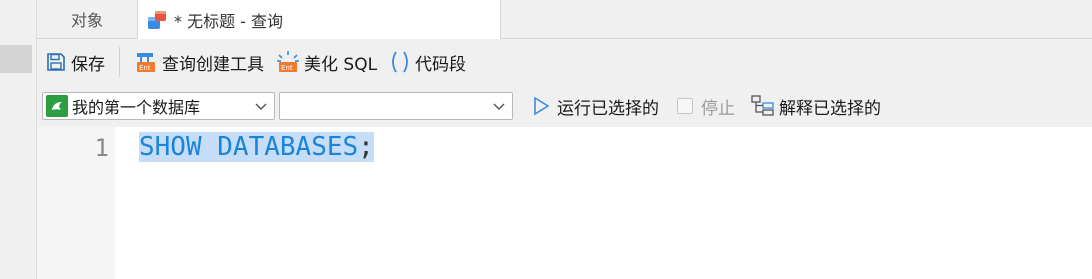 This screenshot has width=1092, height=279. What do you see at coordinates (288, 61) in the screenshot?
I see `beautify-sparkle-icon: Ent` at bounding box center [288, 61].